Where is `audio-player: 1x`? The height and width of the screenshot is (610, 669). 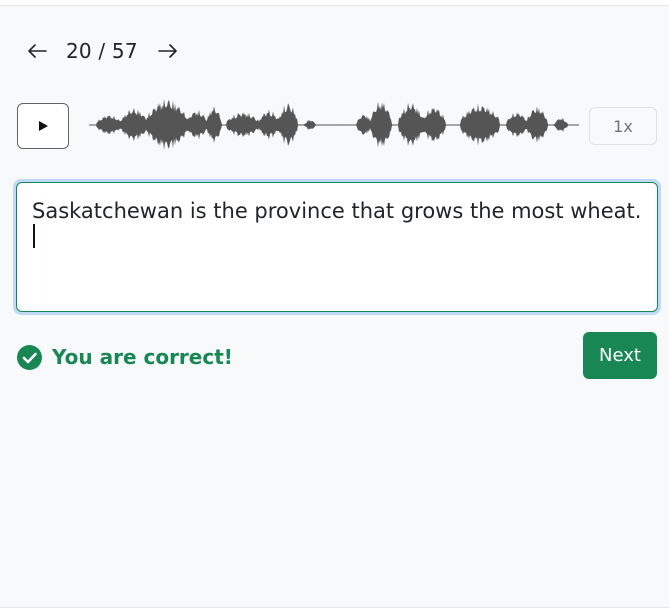 audio-player: 1x is located at coordinates (337, 125).